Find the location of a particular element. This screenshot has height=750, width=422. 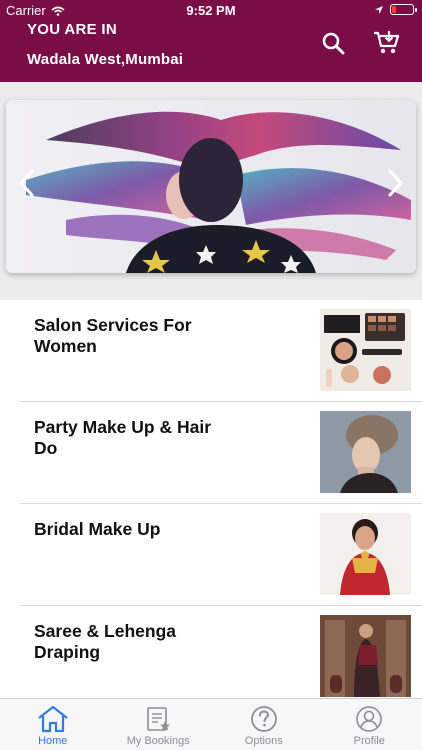

help-icon is located at coordinates (263, 719).